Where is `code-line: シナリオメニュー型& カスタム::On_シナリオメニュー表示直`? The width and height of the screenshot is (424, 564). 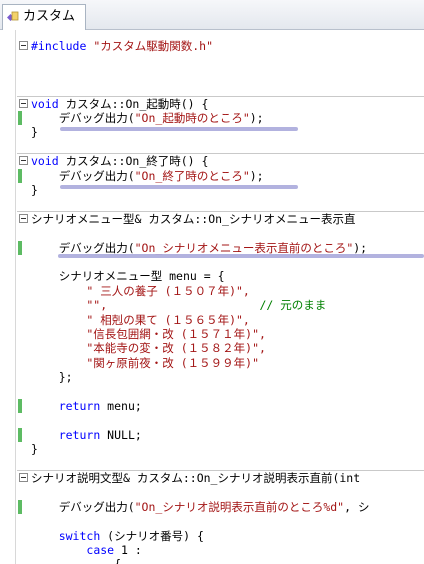 code-line: シナリオメニュー型& カスタム::On_シナリオメニュー表示直 is located at coordinates (212, 218).